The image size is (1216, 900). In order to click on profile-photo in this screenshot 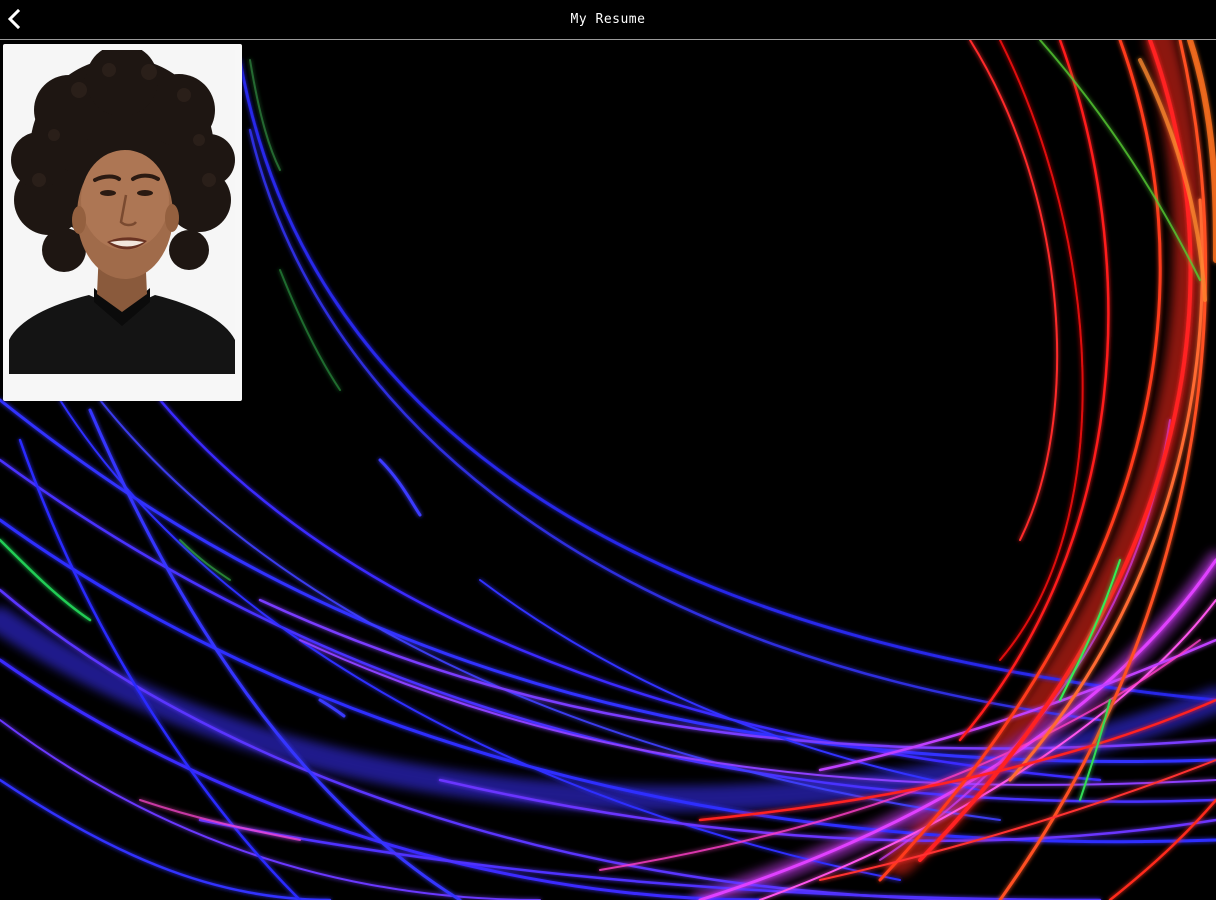, I will do `click(122, 212)`.